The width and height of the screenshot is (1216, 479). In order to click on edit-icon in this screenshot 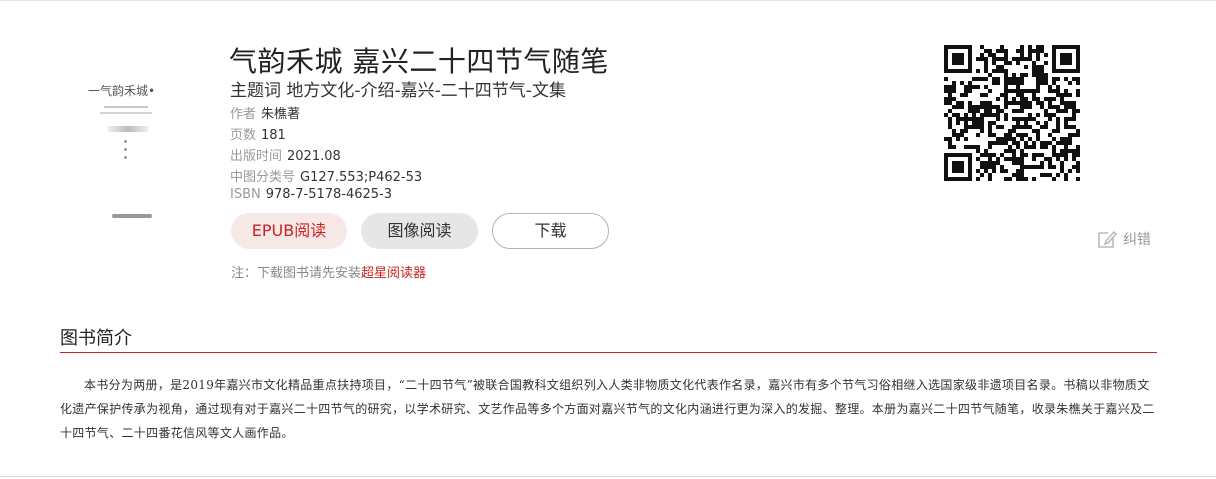, I will do `click(1107, 239)`.